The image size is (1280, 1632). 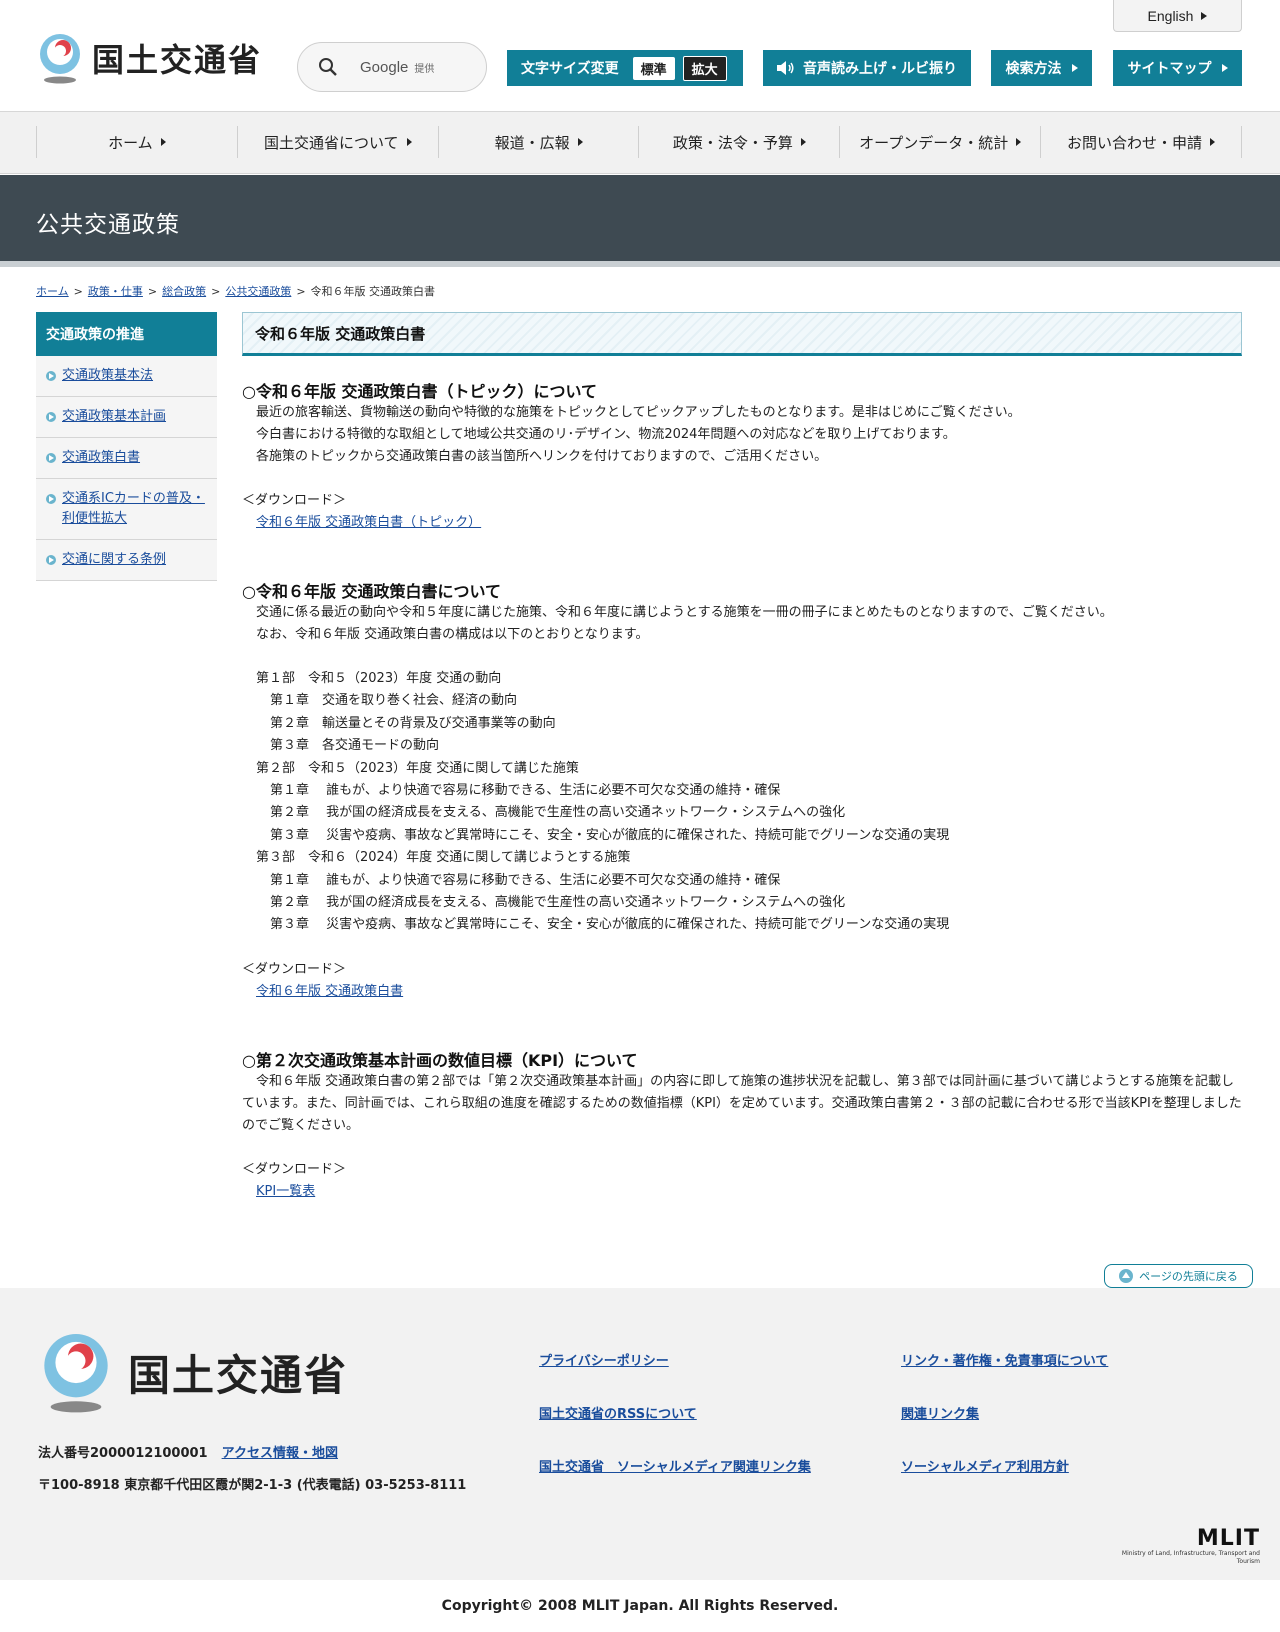 What do you see at coordinates (742, 523) in the screenshot?
I see `download-link-topic: 令和６年版 交通政策白書（トピック）` at bounding box center [742, 523].